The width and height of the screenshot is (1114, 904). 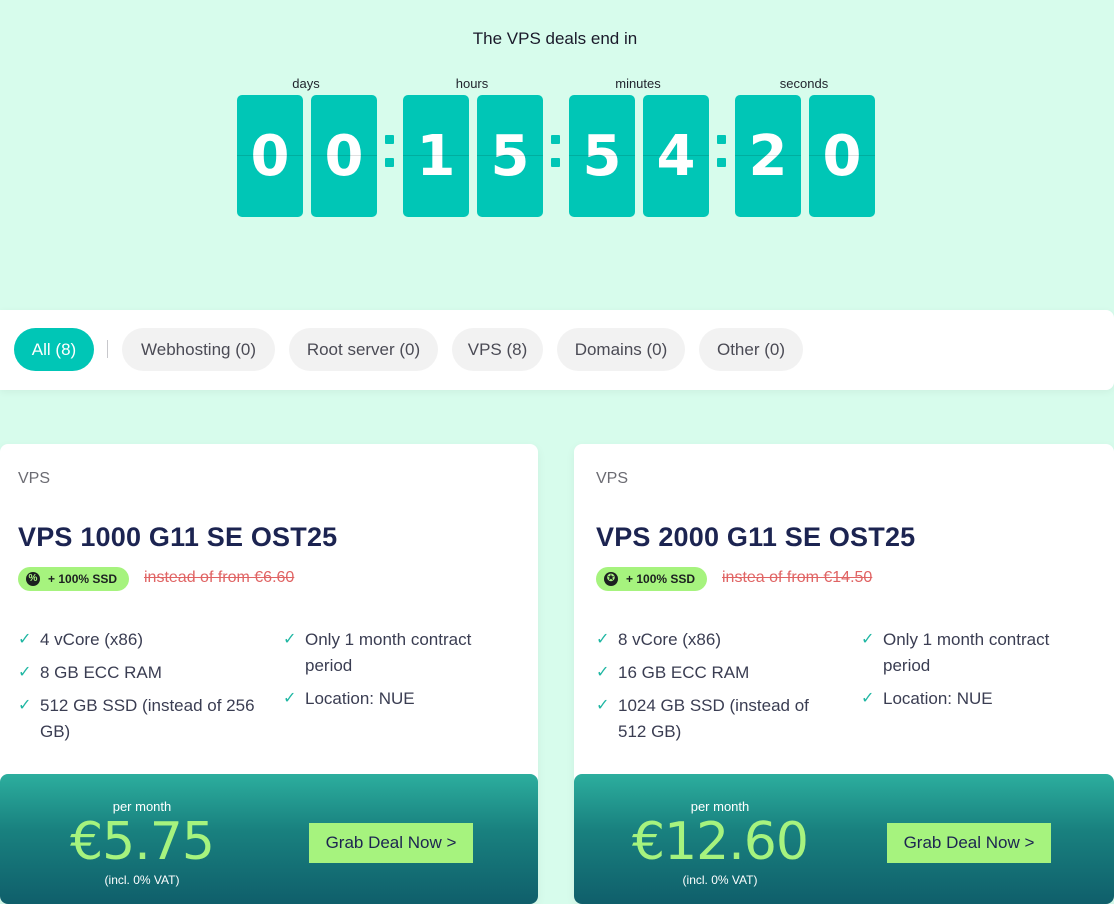 I want to click on card-title: VPS 1000 G11 SE OST25, so click(x=178, y=537).